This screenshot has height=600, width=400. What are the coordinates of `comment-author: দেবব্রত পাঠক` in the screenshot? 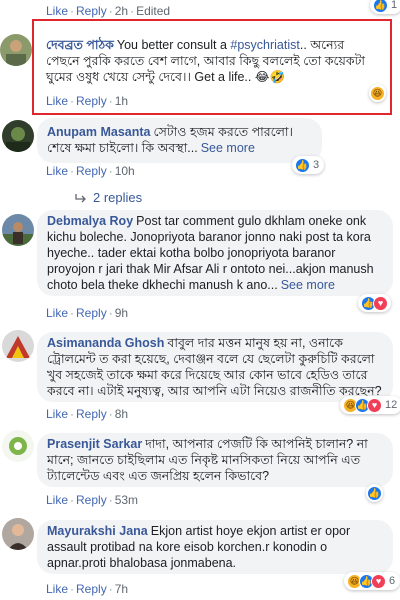 It's located at (80, 45).